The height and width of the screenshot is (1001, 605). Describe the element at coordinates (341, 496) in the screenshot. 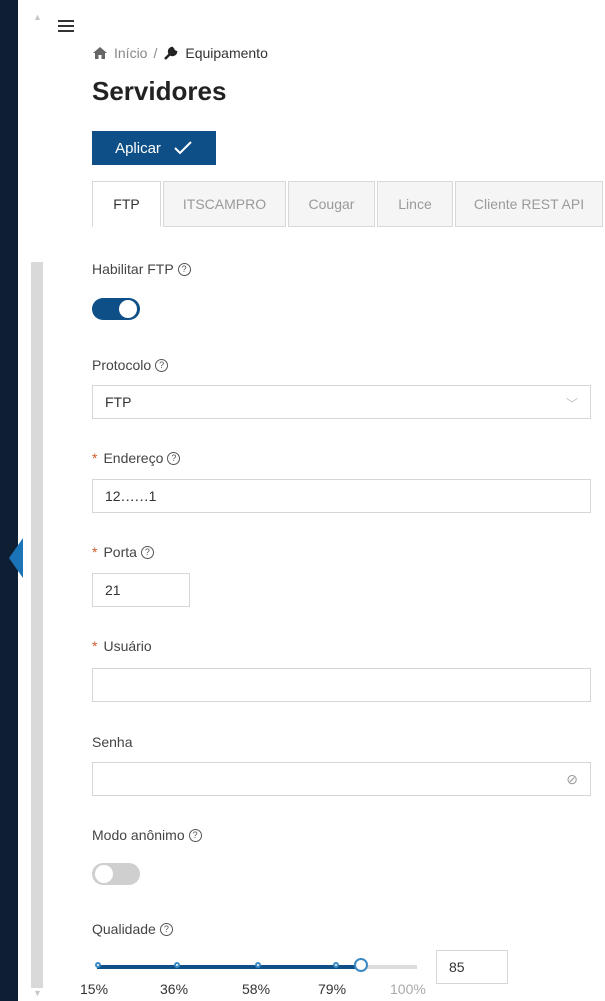

I see `endereco-field: 12‥‥‥1` at that location.